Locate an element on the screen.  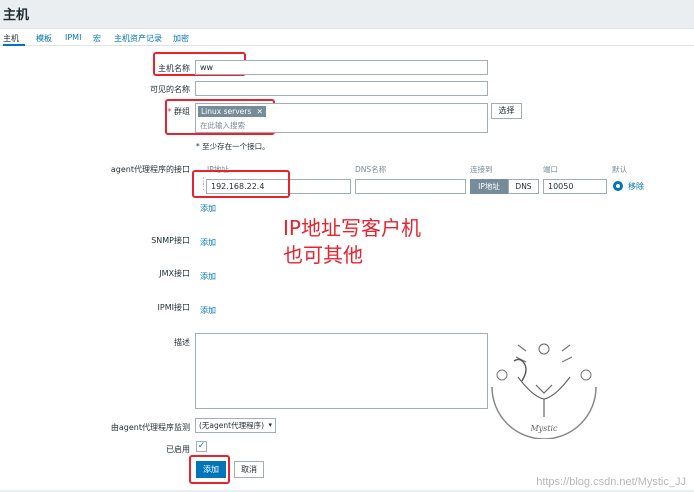
groups-label: * 群组 is located at coordinates (178, 111).